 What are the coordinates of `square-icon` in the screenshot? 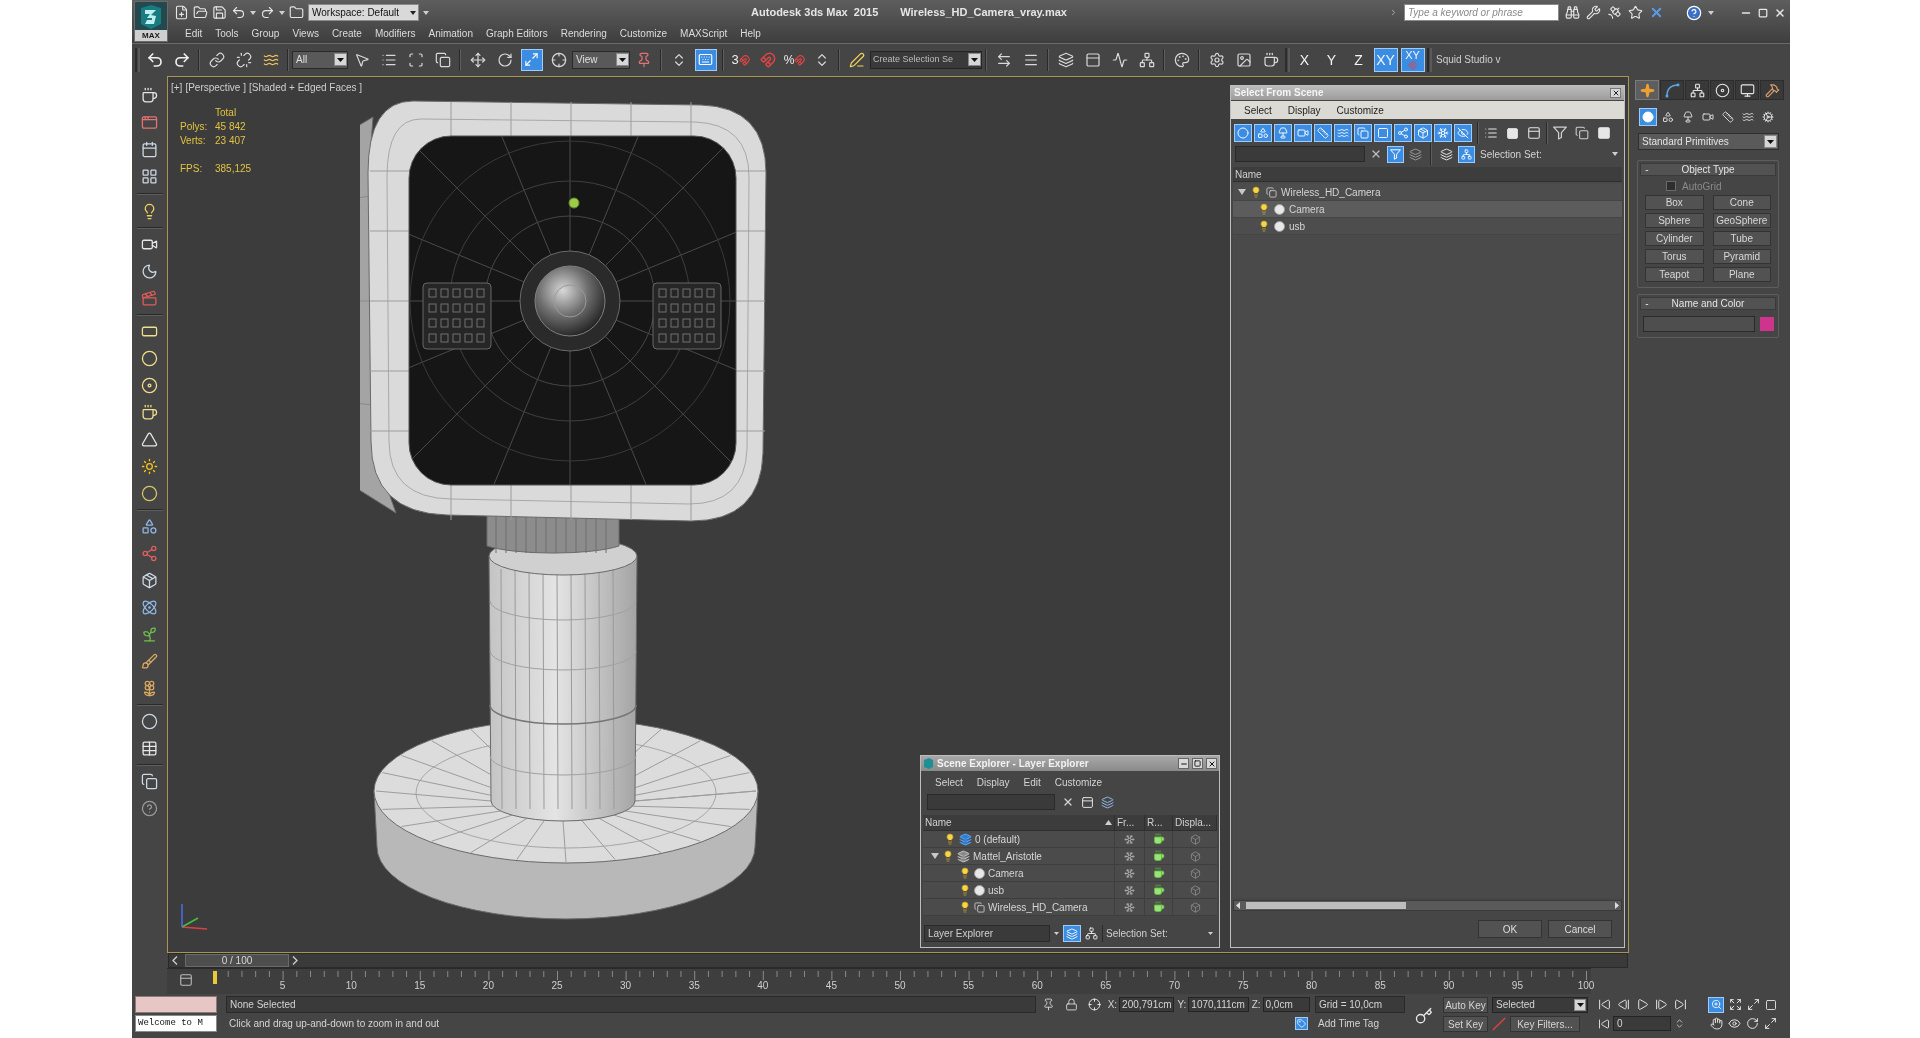 It's located at (1512, 133).